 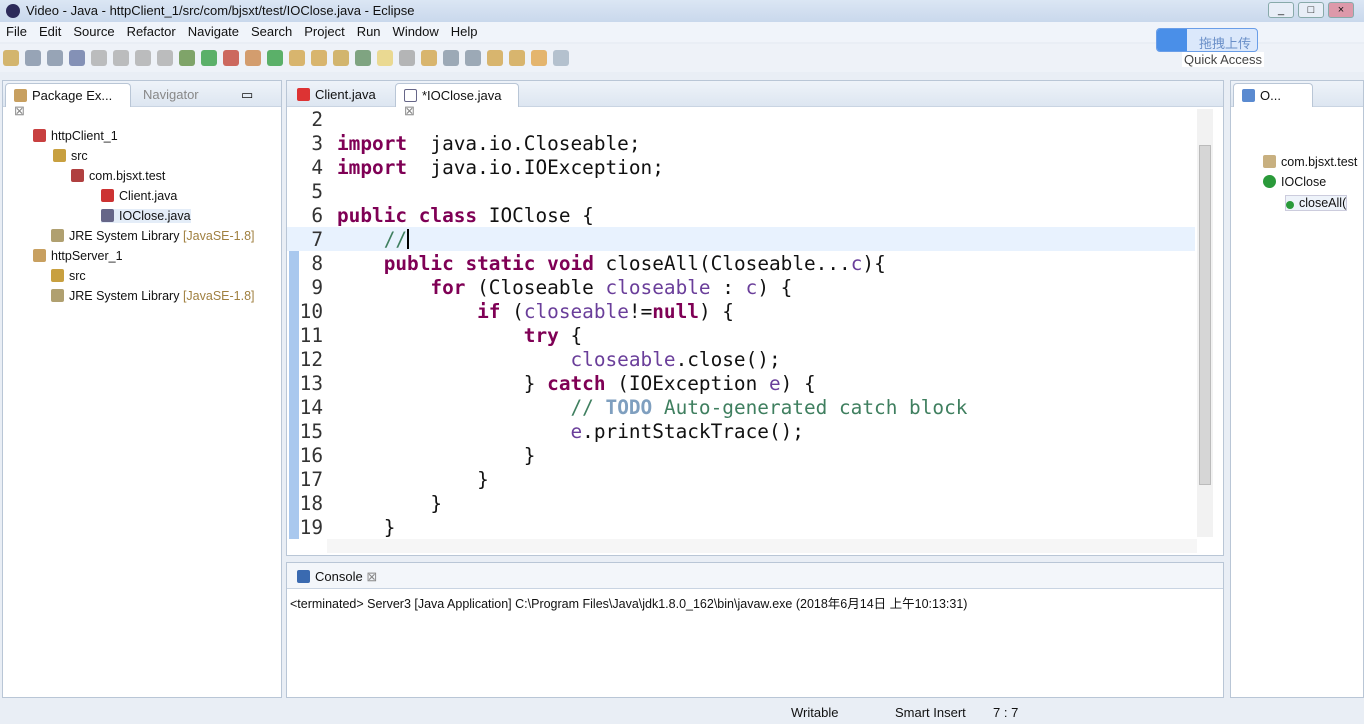 I want to click on code-text: ) {, so click(x=716, y=311).